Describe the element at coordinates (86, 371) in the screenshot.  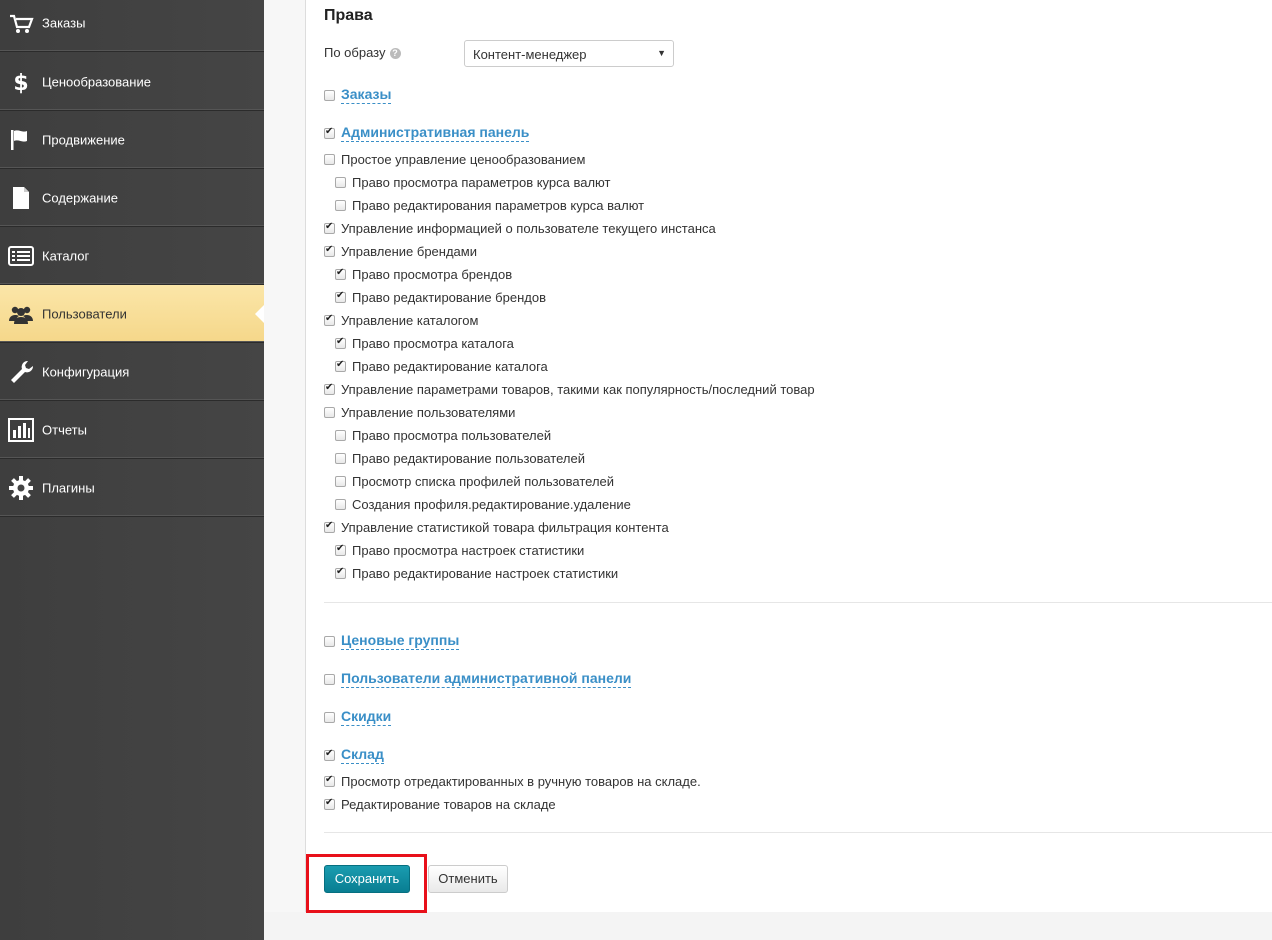
I see `sidebar-item-label: Конфигурация` at that location.